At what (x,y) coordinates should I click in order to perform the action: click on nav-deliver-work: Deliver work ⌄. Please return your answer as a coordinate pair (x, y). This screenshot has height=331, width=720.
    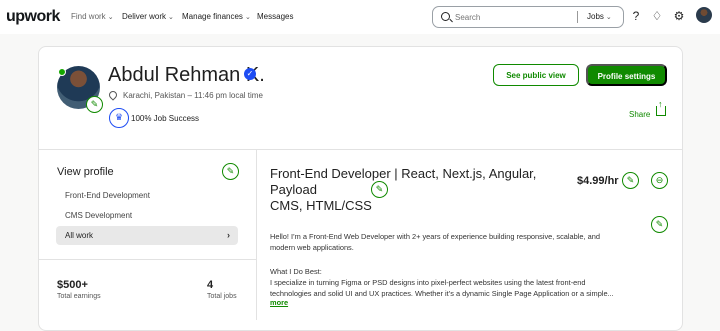
    Looking at the image, I should click on (148, 16).